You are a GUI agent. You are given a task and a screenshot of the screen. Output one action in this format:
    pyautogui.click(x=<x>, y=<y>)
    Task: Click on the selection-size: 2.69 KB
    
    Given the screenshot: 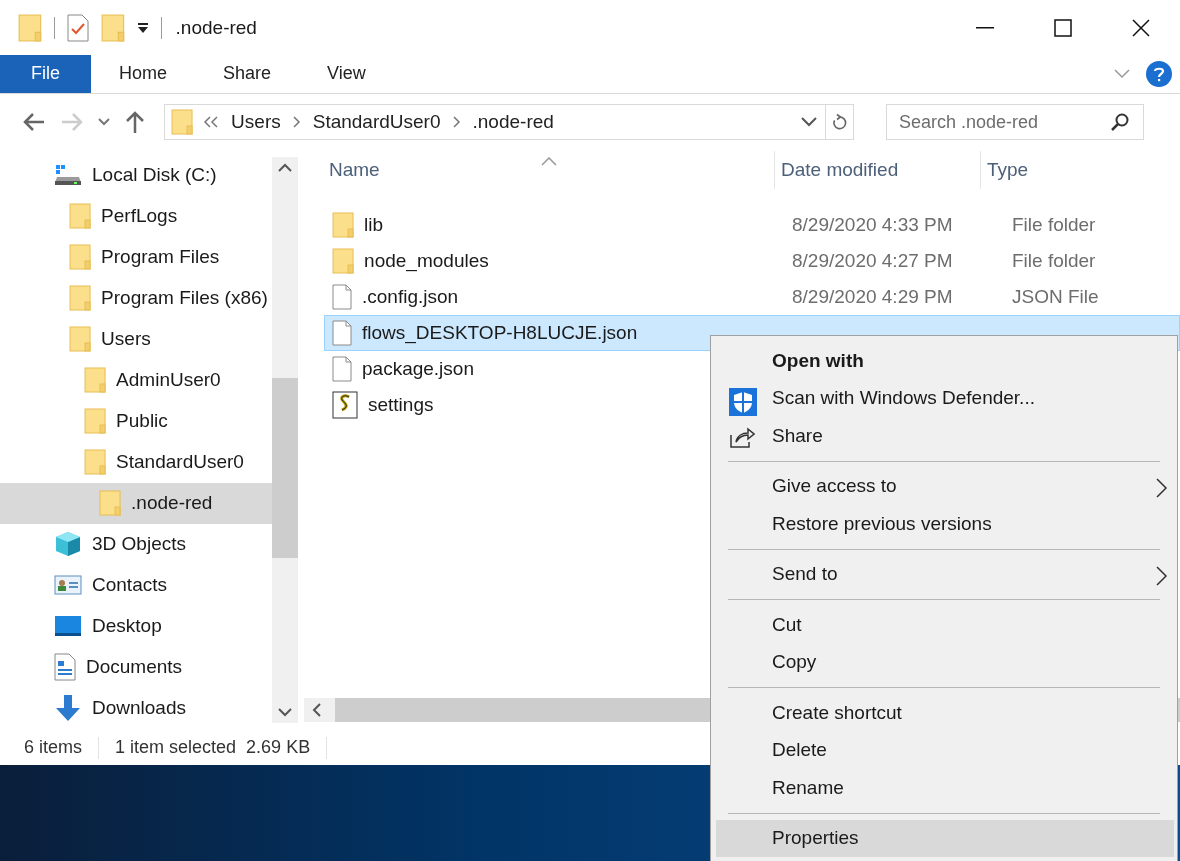 What is the action you would take?
    pyautogui.click(x=278, y=748)
    